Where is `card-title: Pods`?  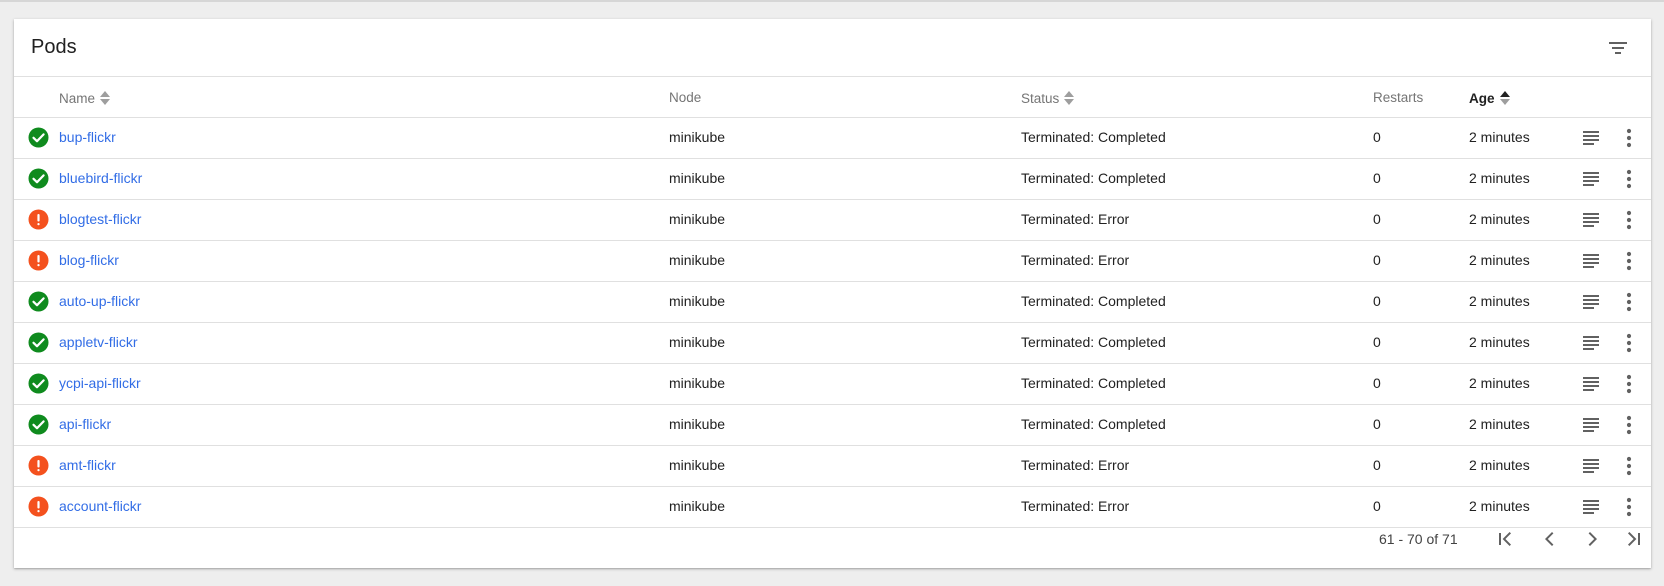
card-title: Pods is located at coordinates (54, 47).